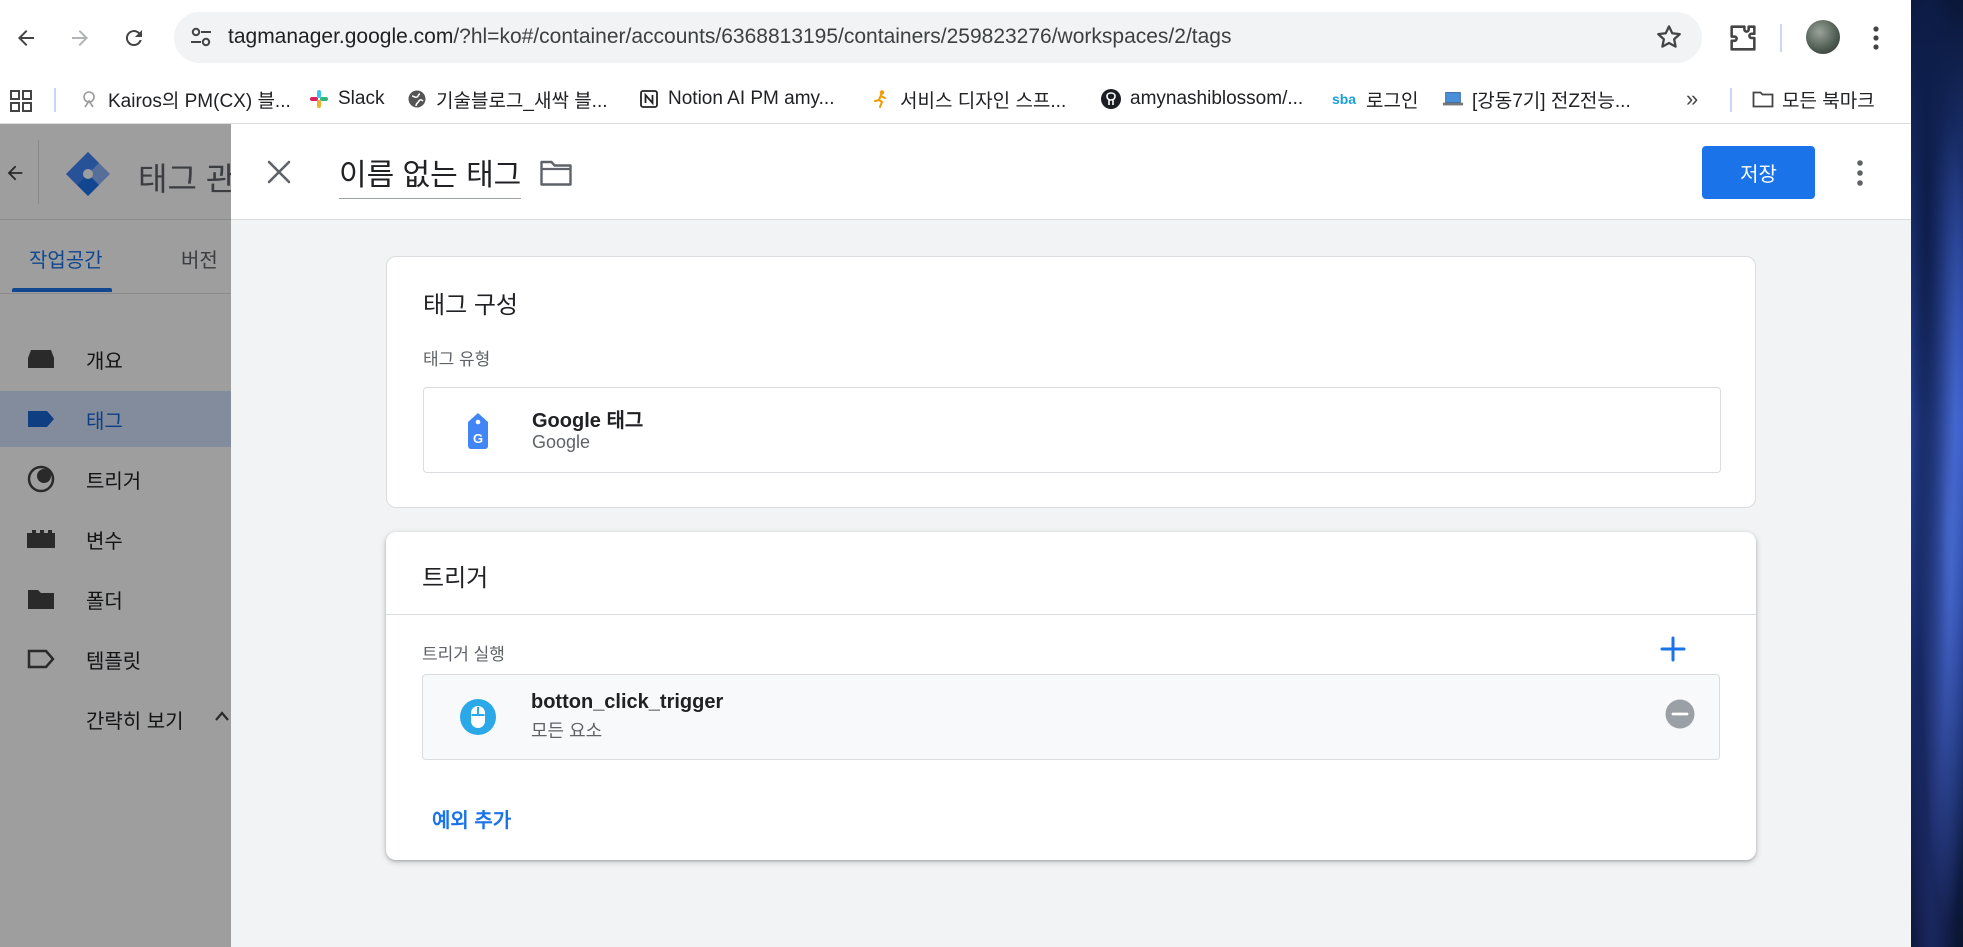 The image size is (1963, 947). I want to click on toolbar-divider, so click(1781, 38).